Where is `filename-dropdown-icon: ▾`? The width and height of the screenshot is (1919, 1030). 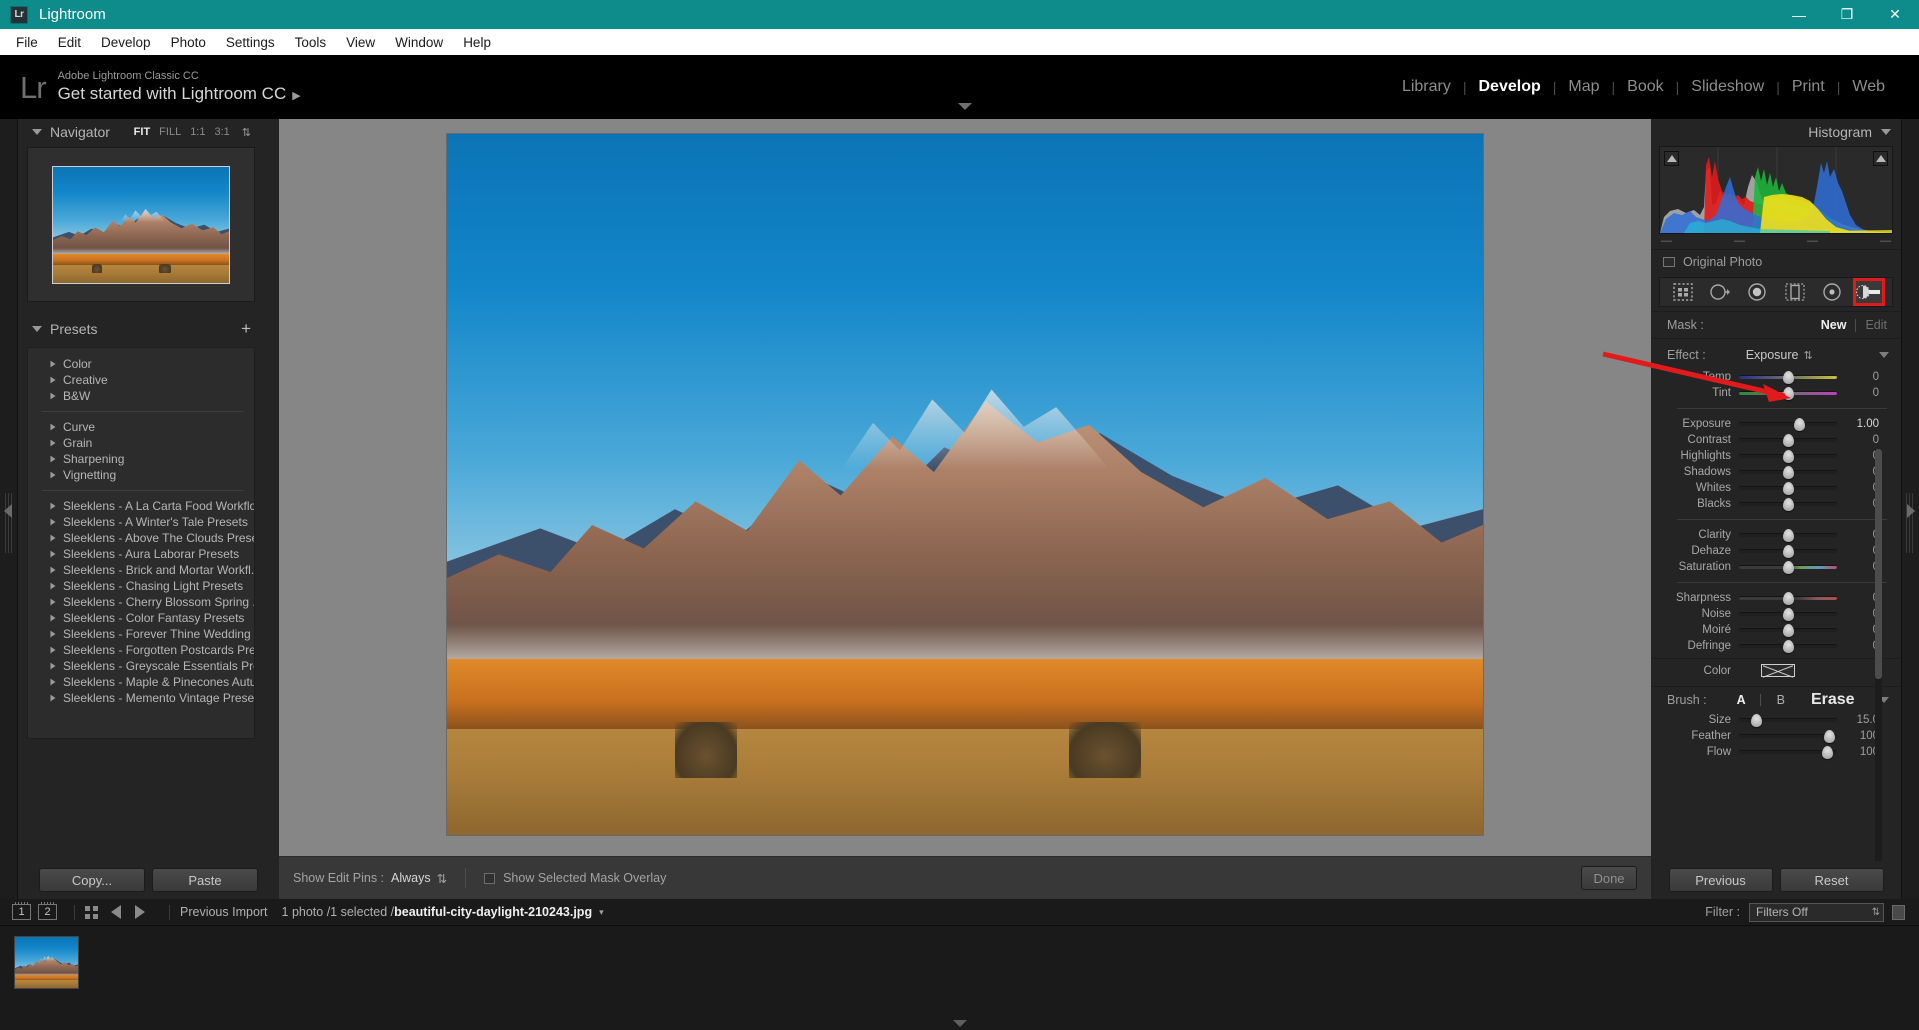
filename-dropdown-icon: ▾ is located at coordinates (601, 912).